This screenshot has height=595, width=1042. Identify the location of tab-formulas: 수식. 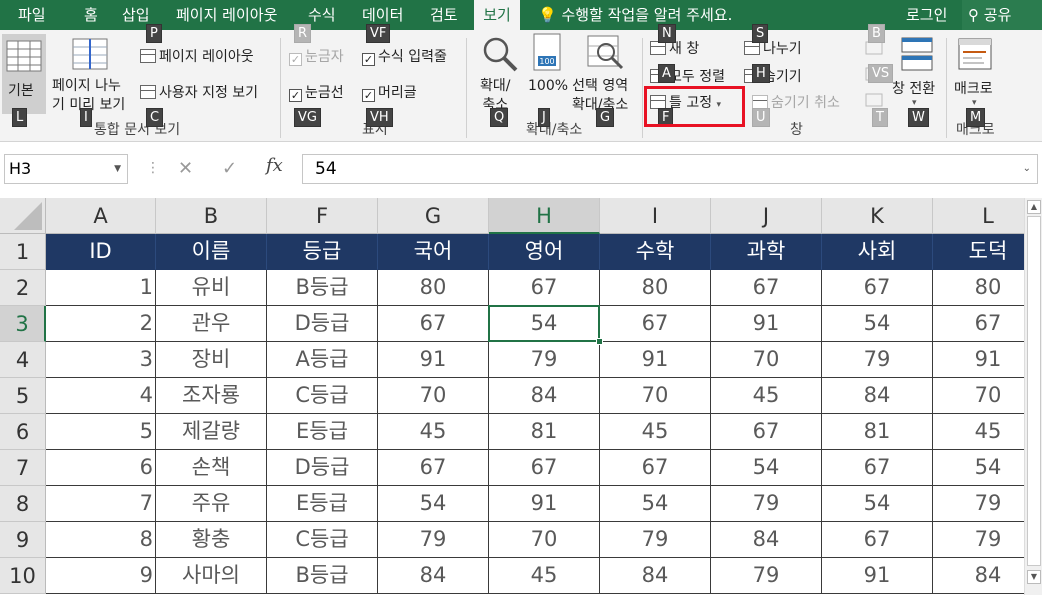
(322, 15).